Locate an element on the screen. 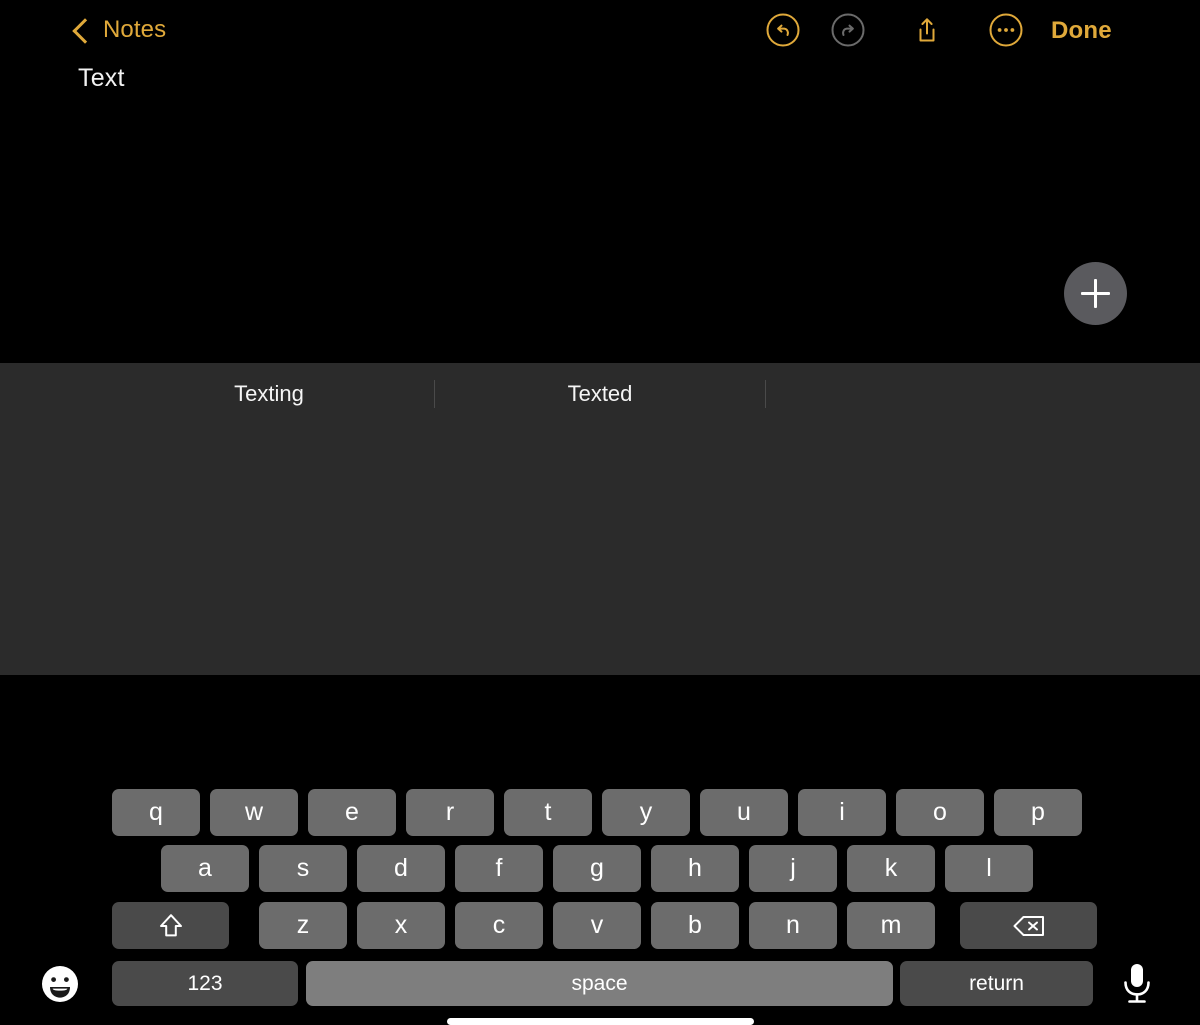 The height and width of the screenshot is (1025, 1200). microphone-icon is located at coordinates (1137, 983).